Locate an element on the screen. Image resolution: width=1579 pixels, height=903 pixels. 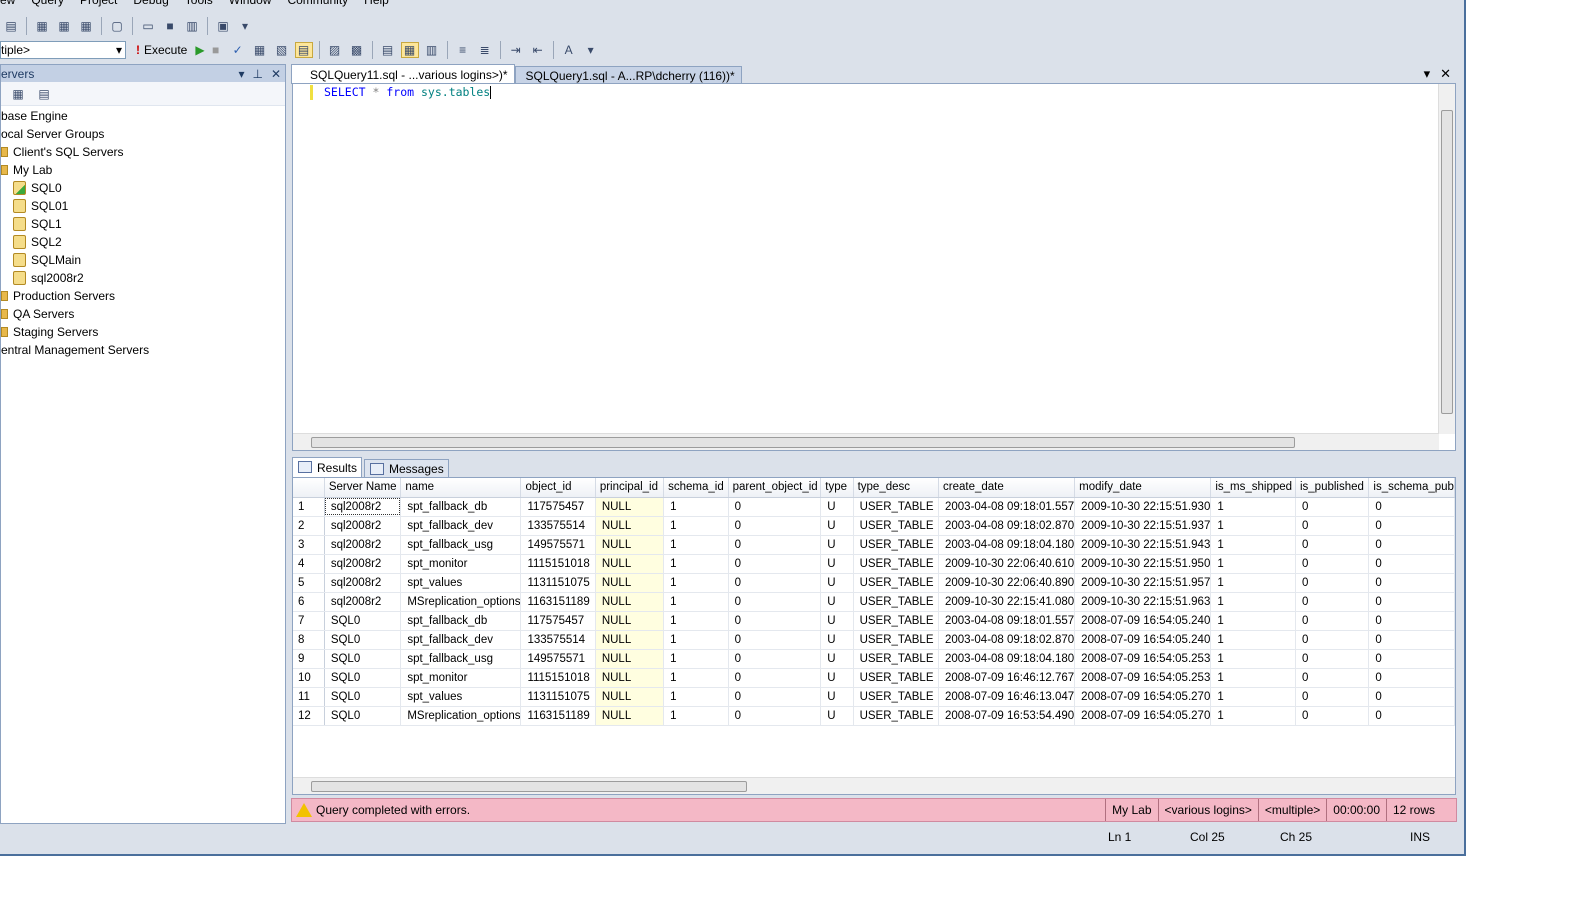
tree-node: SQL1 is located at coordinates (143, 224).